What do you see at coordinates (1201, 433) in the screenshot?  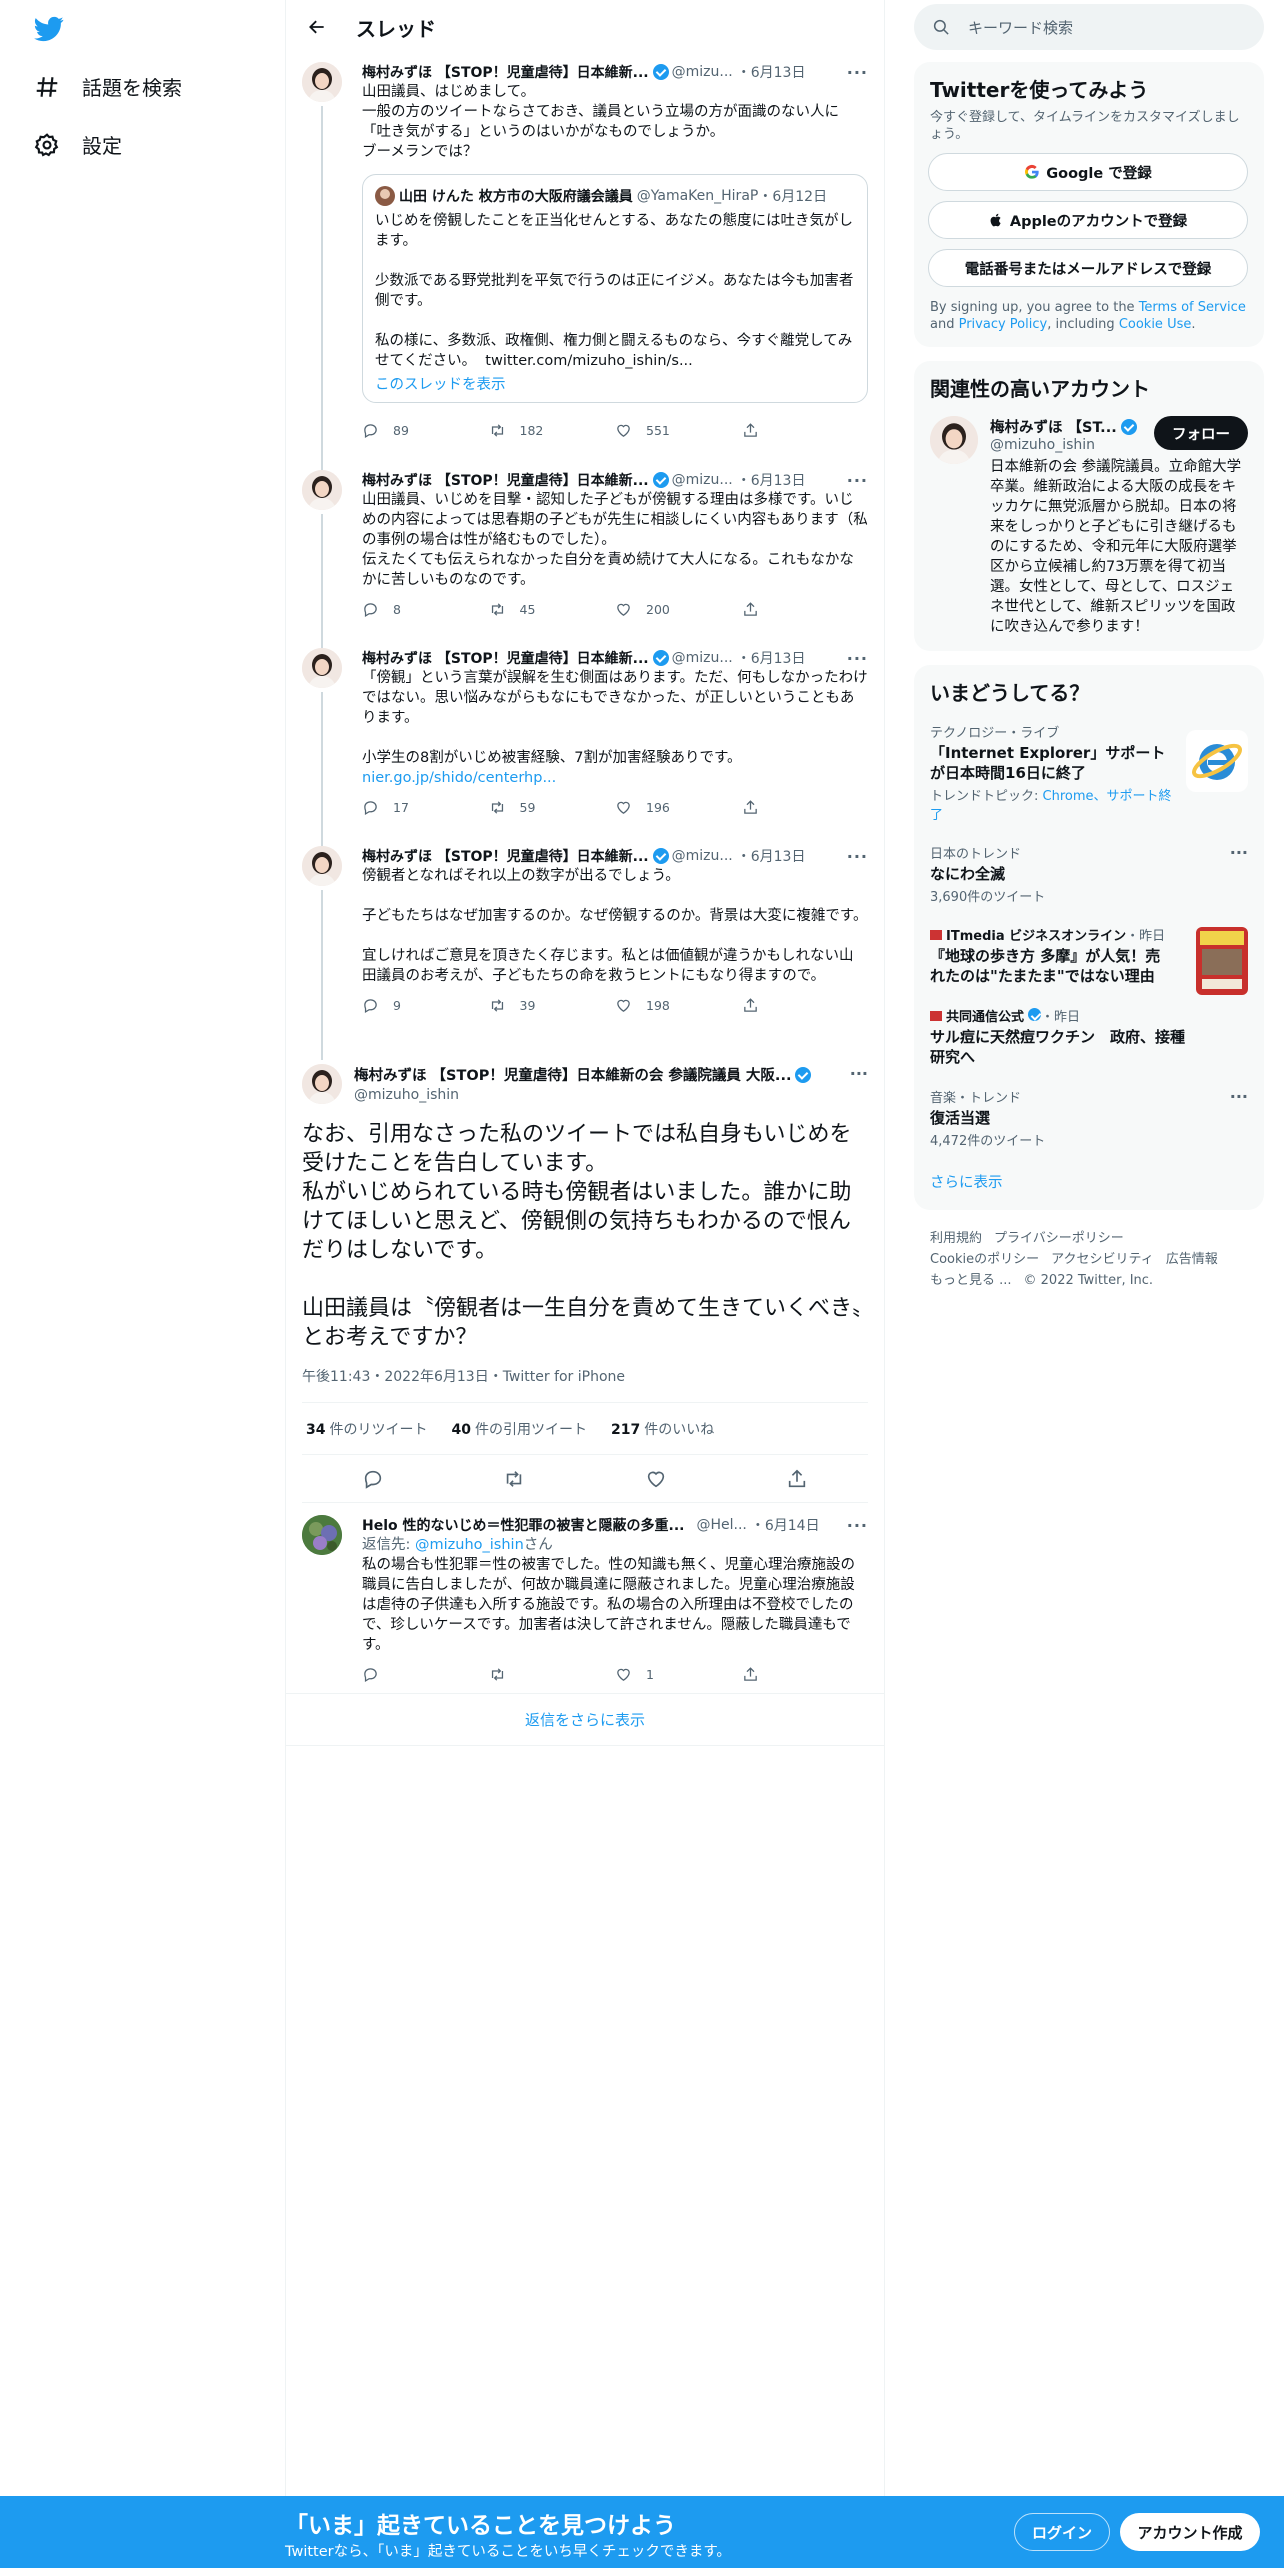 I see `follow-button: フォロー` at bounding box center [1201, 433].